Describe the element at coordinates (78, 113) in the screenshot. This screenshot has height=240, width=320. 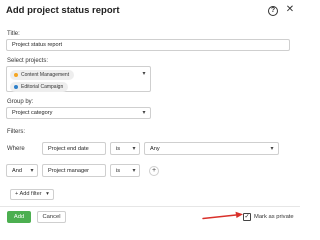
I see `group-by-select: Project category ▾` at that location.